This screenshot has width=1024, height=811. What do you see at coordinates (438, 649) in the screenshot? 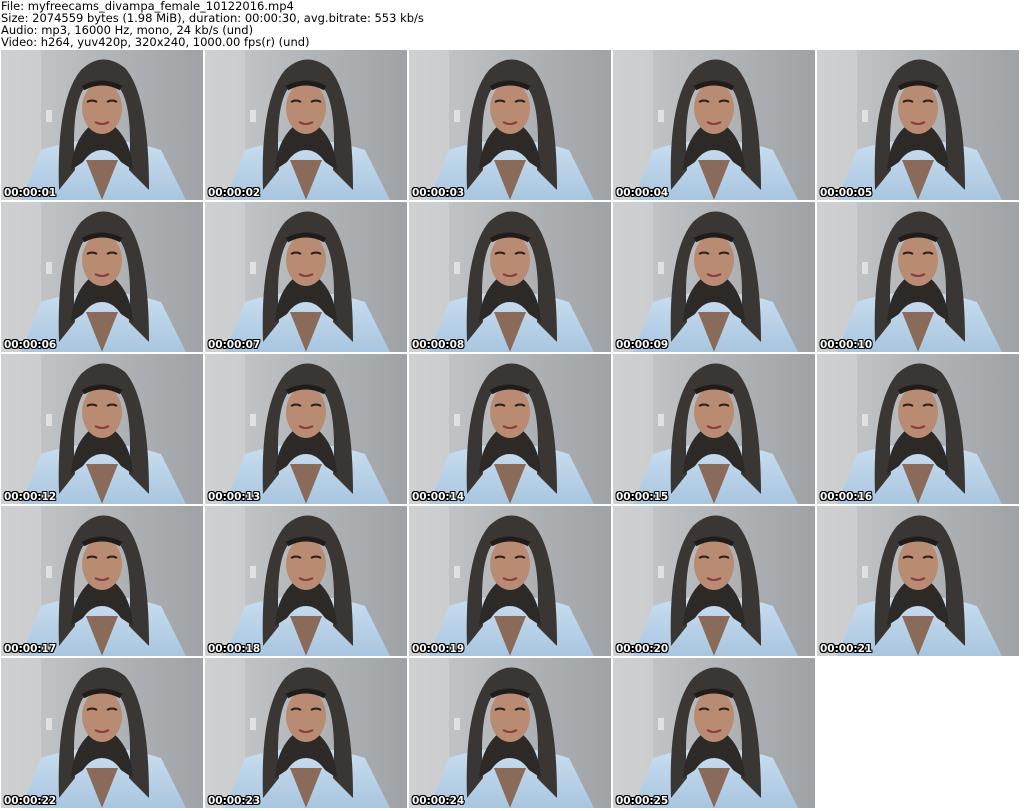
I see `frame-timestamp: 00:00:19` at bounding box center [438, 649].